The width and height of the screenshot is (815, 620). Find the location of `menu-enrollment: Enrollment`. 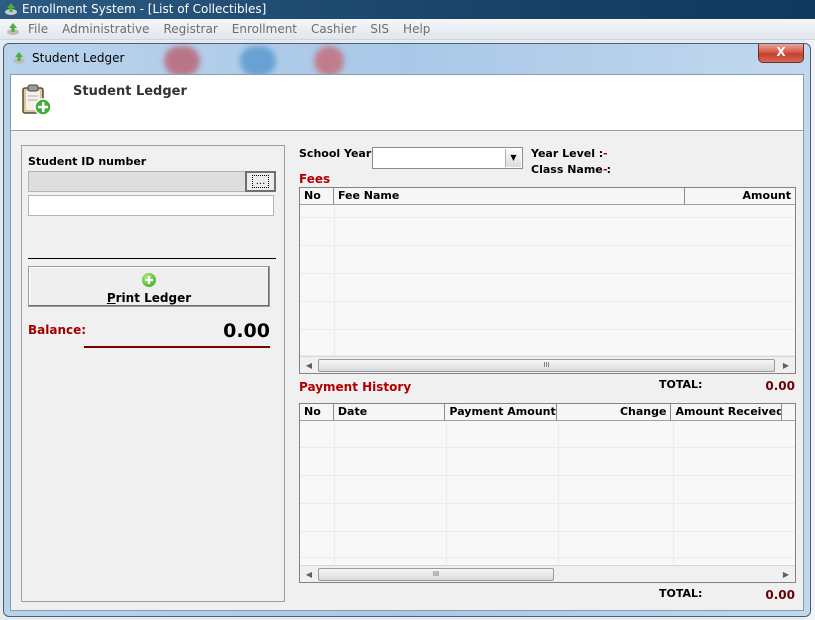

menu-enrollment: Enrollment is located at coordinates (268, 29).